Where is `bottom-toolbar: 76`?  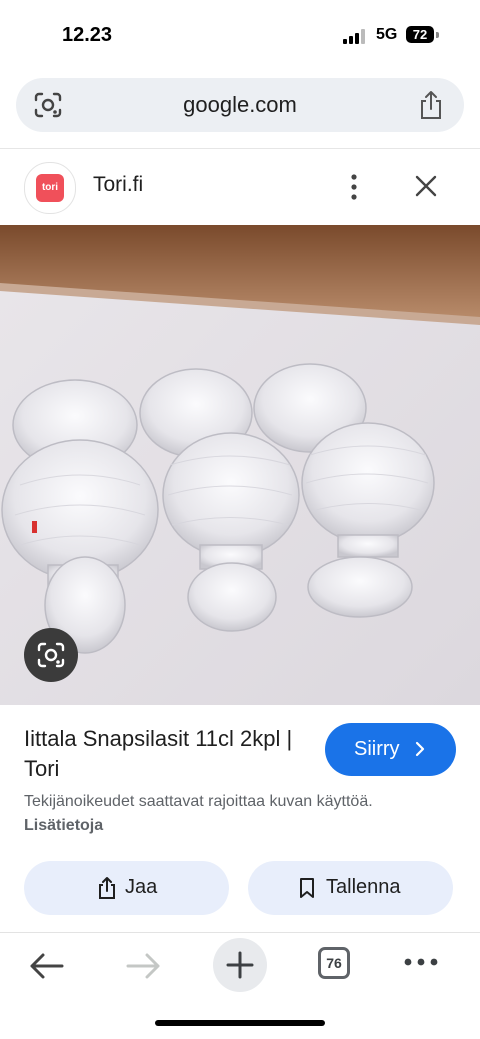 bottom-toolbar: 76 is located at coordinates (240, 968).